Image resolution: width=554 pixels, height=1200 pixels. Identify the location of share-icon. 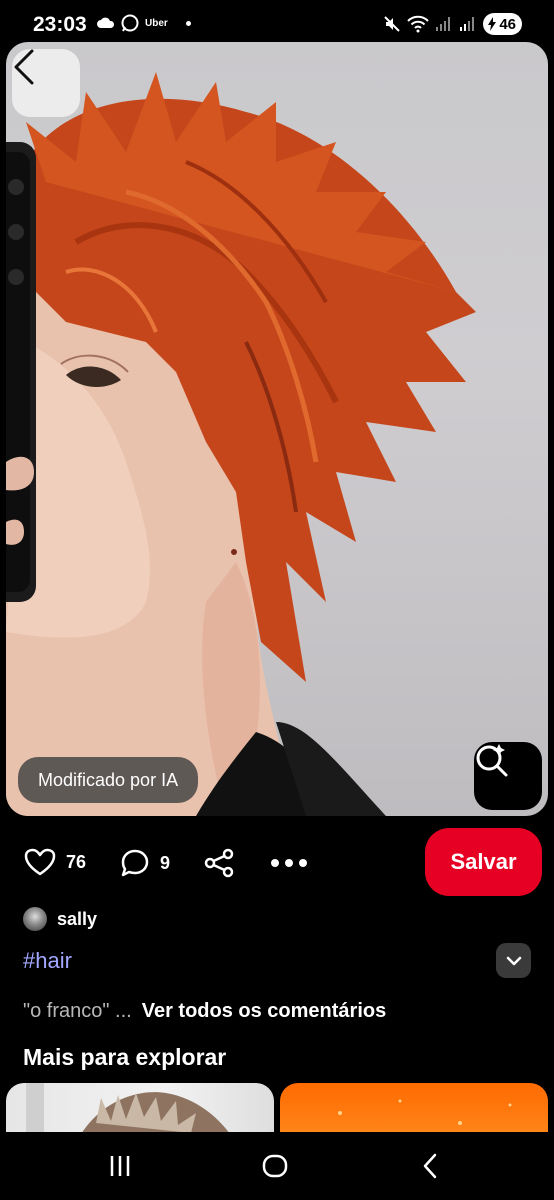
(219, 863).